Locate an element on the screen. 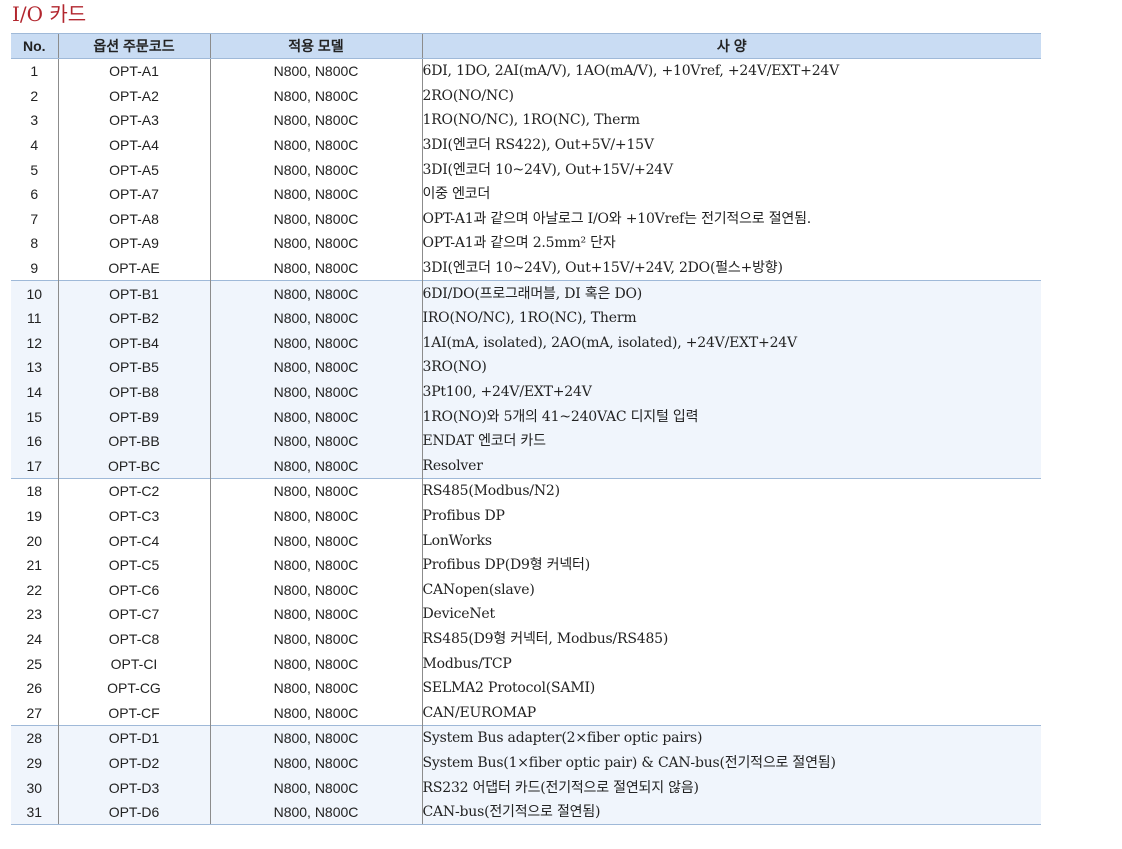 Image resolution: width=1122 pixels, height=849 pixels. table-row: 27 OPT-CF N800, N800C CAN/EUROMAP is located at coordinates (526, 713).